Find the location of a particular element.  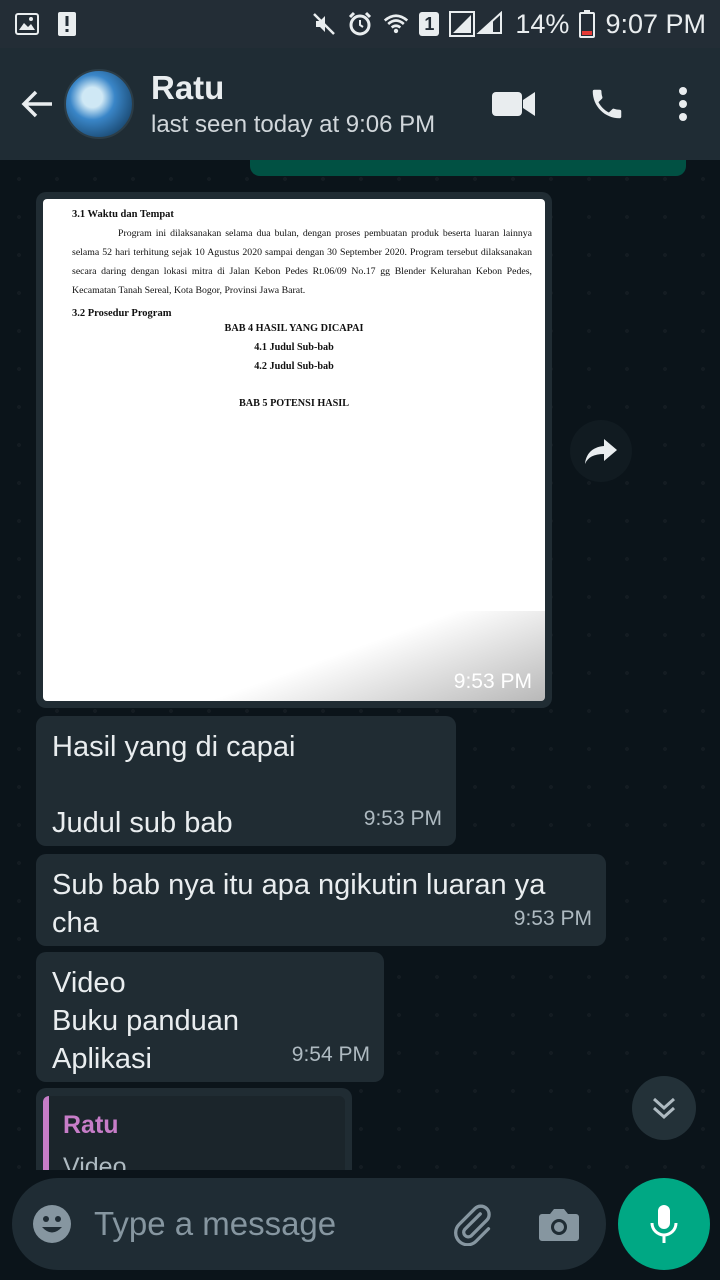

message-text: Hasil yang di capai is located at coordinates (174, 747).